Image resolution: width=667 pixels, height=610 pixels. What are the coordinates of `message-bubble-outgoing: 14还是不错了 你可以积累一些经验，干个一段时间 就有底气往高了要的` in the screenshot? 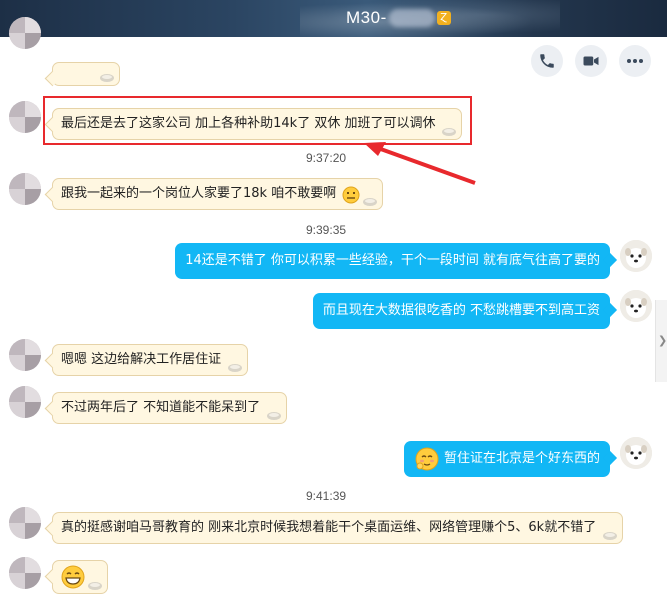 It's located at (392, 261).